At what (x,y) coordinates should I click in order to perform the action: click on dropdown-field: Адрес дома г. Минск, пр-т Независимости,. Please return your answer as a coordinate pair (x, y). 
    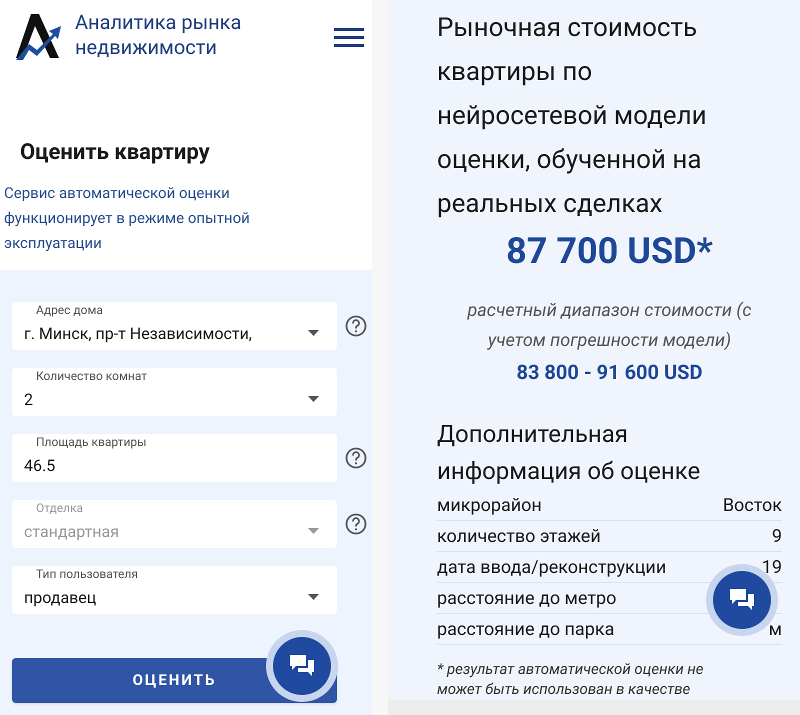
    Looking at the image, I should click on (174, 326).